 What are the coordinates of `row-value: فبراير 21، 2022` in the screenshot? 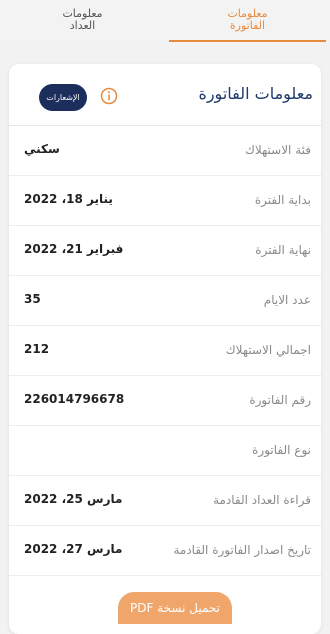 It's located at (74, 249).